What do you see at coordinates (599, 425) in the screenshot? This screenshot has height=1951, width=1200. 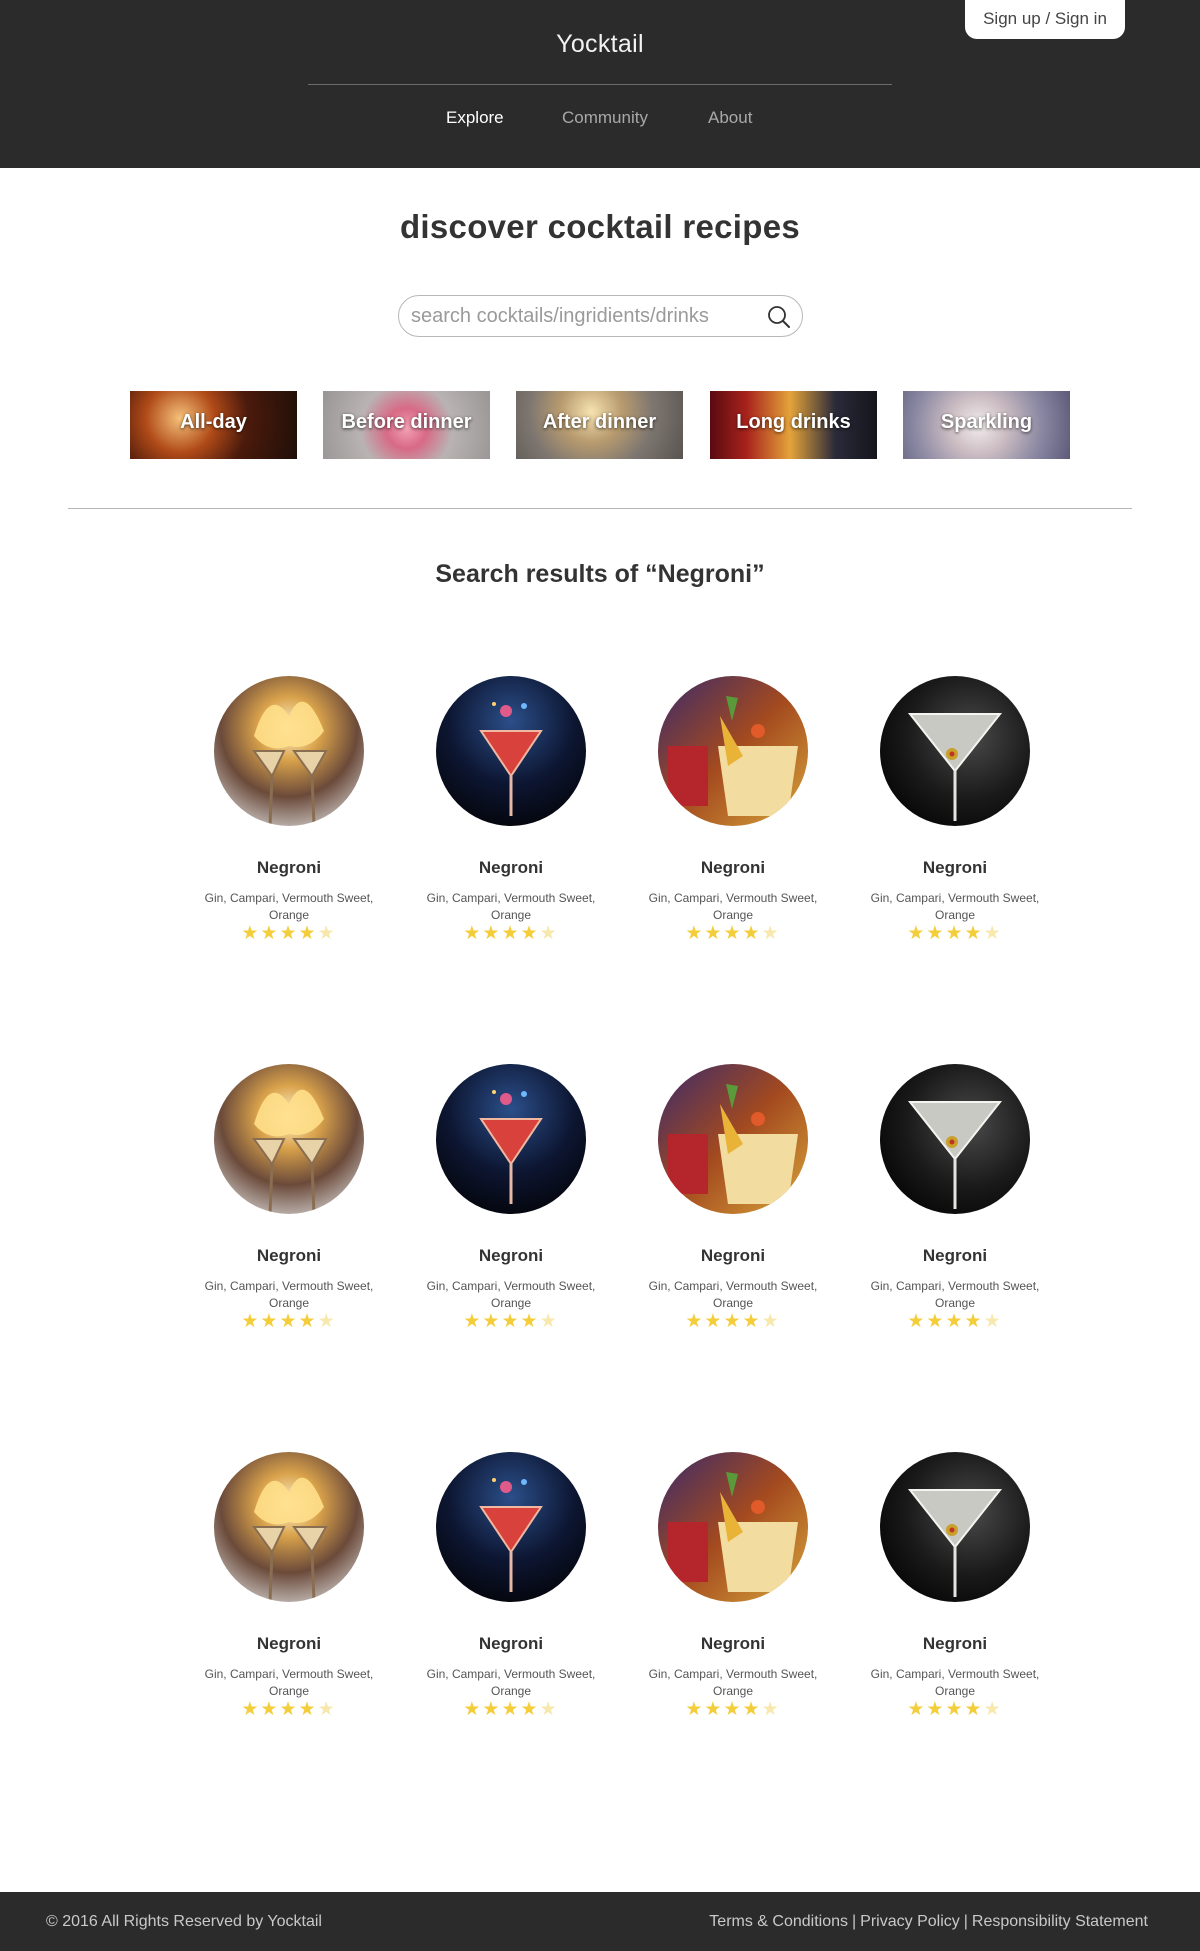 I see `category-after-dinner: After dinner` at bounding box center [599, 425].